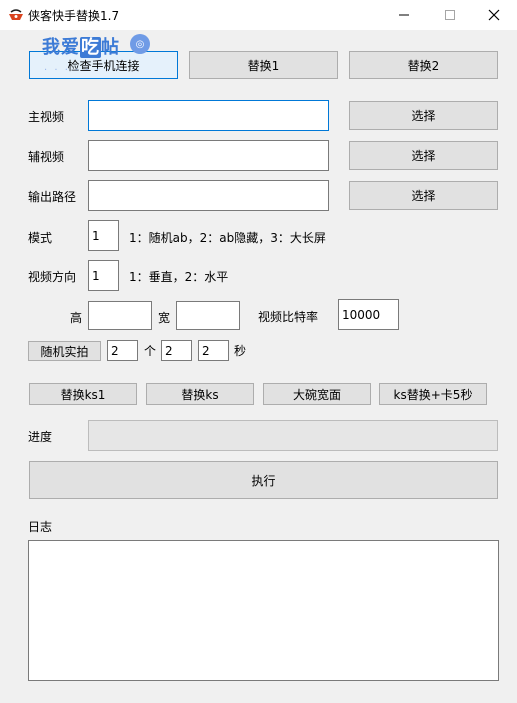  I want to click on replace-ks-button: 替换ks, so click(200, 394).